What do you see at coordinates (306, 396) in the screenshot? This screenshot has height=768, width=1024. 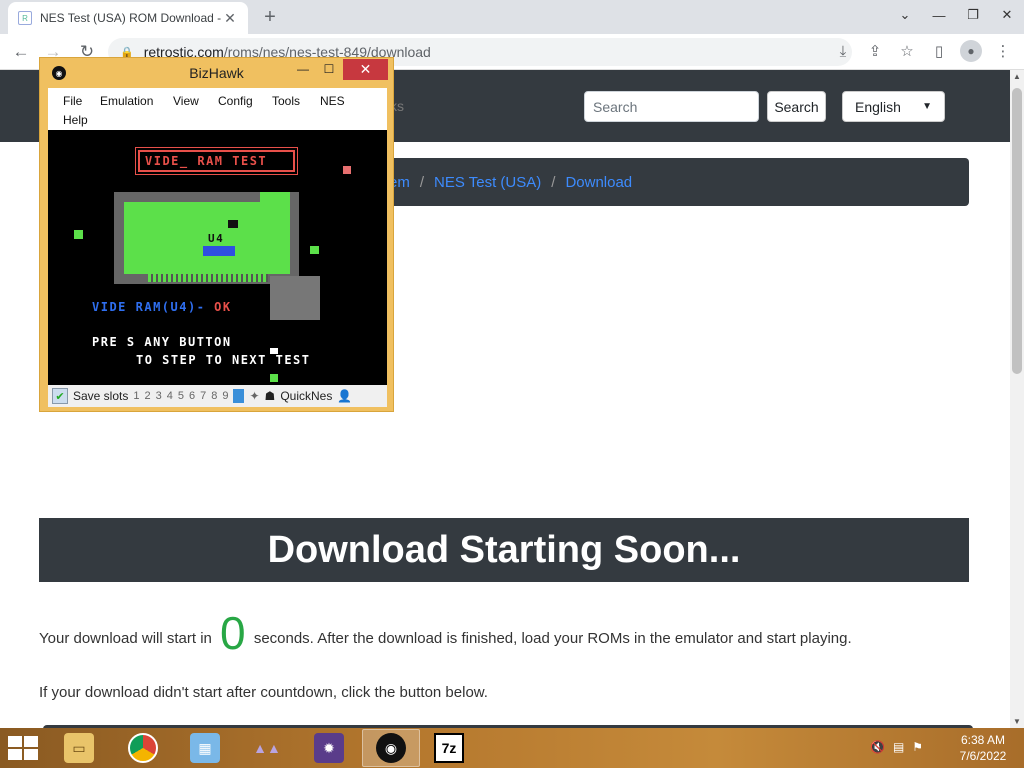 I see `core-name: QuickNes` at bounding box center [306, 396].